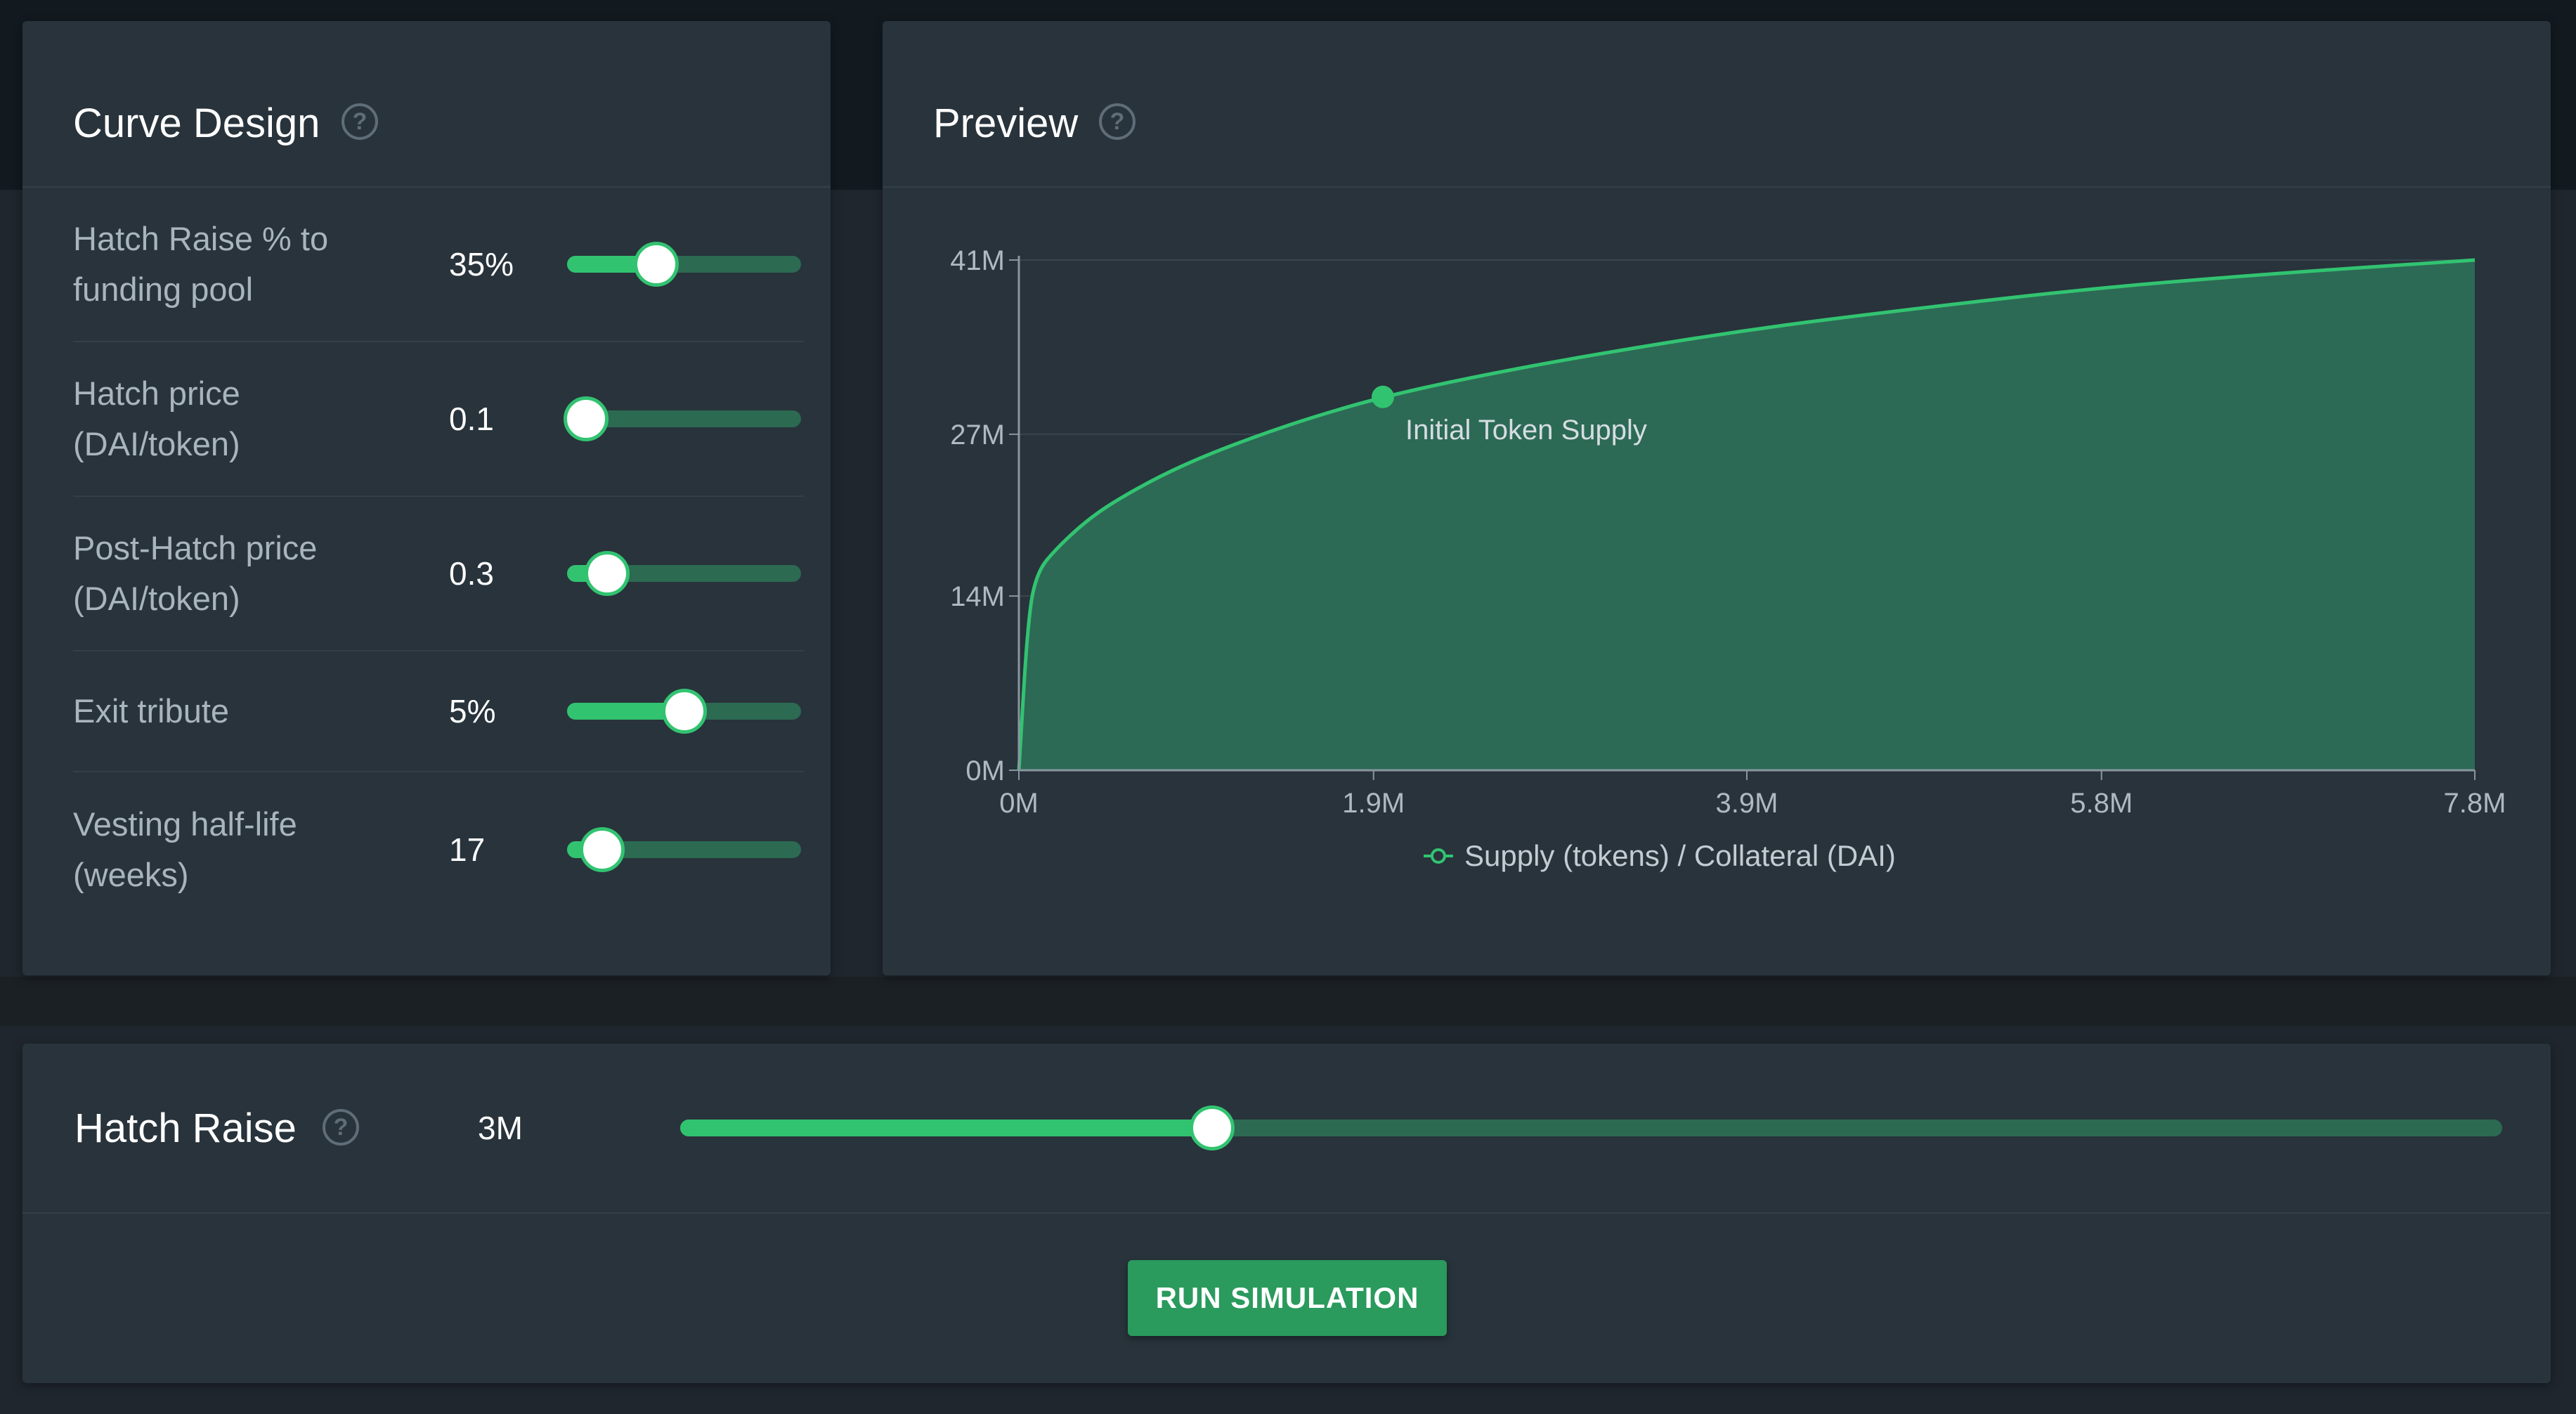 This screenshot has width=2576, height=1414. Describe the element at coordinates (977, 260) in the screenshot. I see `y-tick-label: 41M` at that location.